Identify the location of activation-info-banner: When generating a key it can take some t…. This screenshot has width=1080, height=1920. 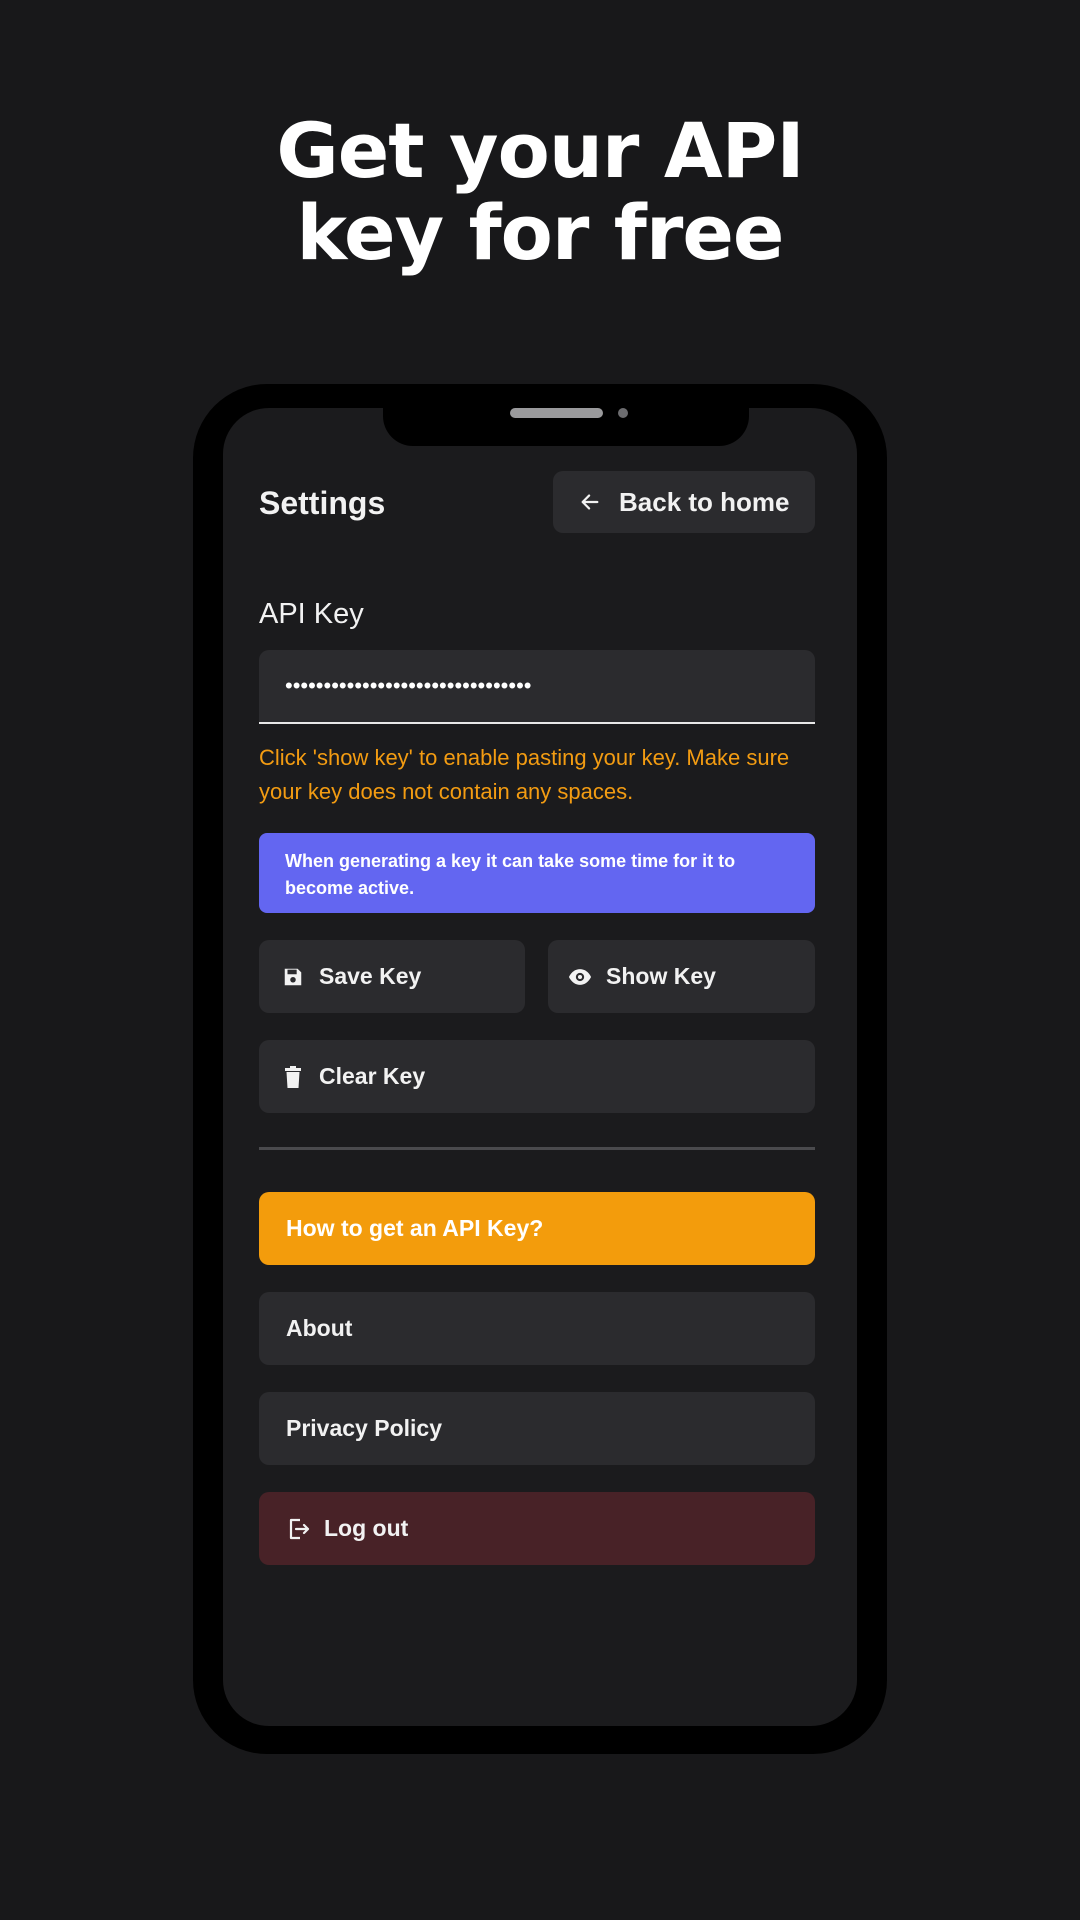
(537, 873).